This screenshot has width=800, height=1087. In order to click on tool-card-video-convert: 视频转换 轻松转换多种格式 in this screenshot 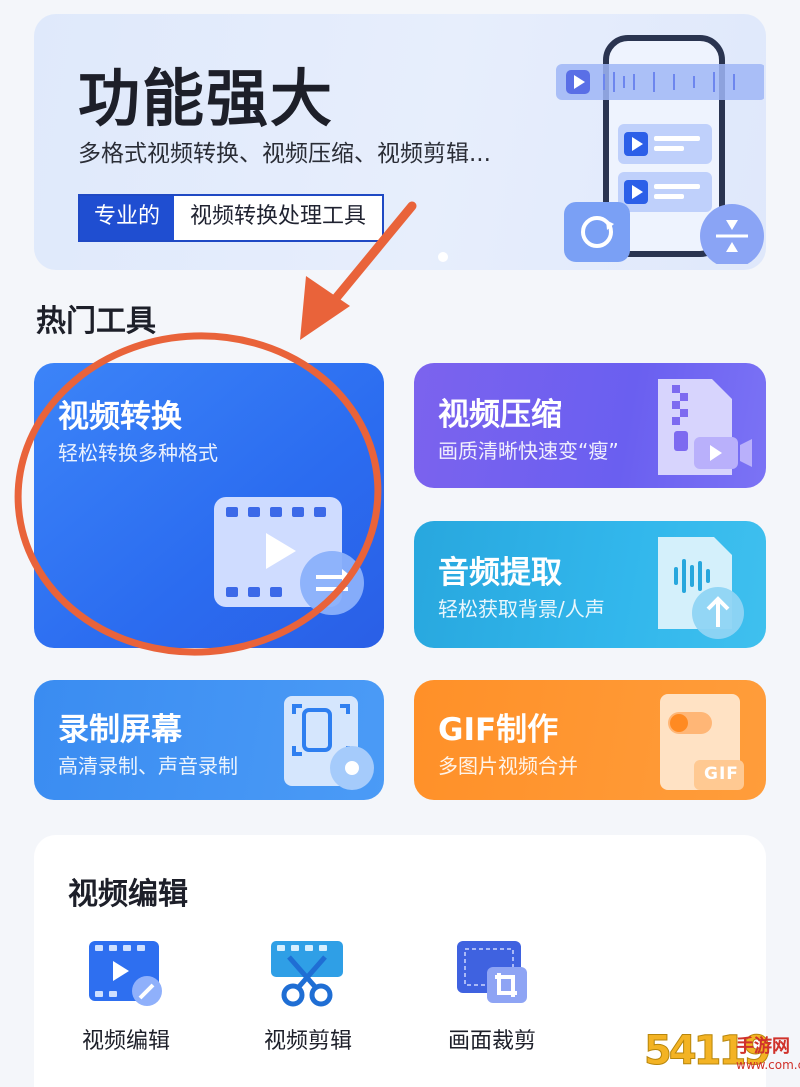, I will do `click(209, 505)`.